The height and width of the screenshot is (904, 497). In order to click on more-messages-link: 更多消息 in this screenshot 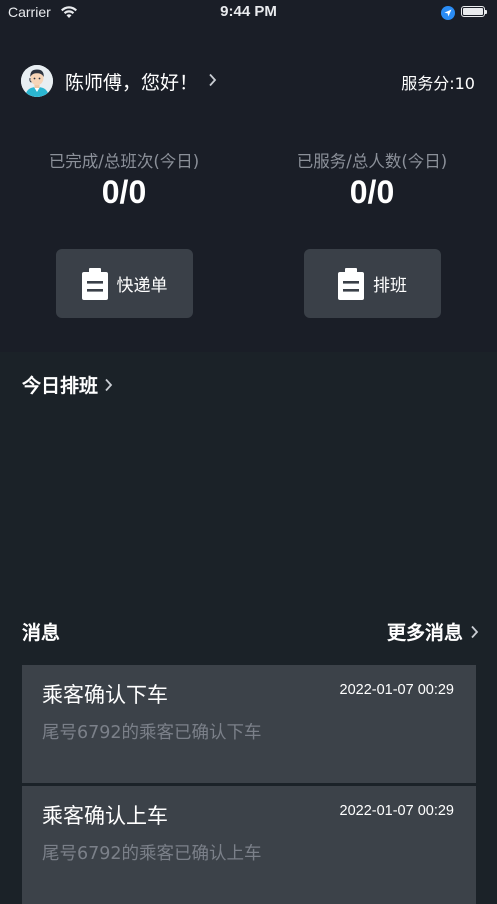, I will do `click(433, 631)`.